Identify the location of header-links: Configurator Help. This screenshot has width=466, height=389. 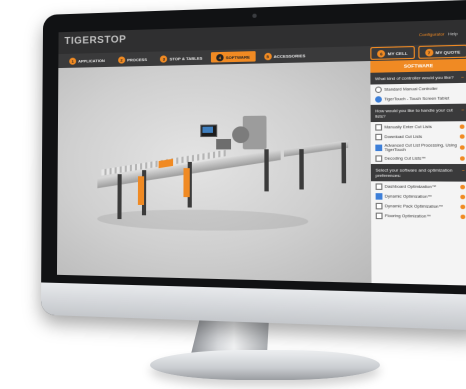
(439, 34).